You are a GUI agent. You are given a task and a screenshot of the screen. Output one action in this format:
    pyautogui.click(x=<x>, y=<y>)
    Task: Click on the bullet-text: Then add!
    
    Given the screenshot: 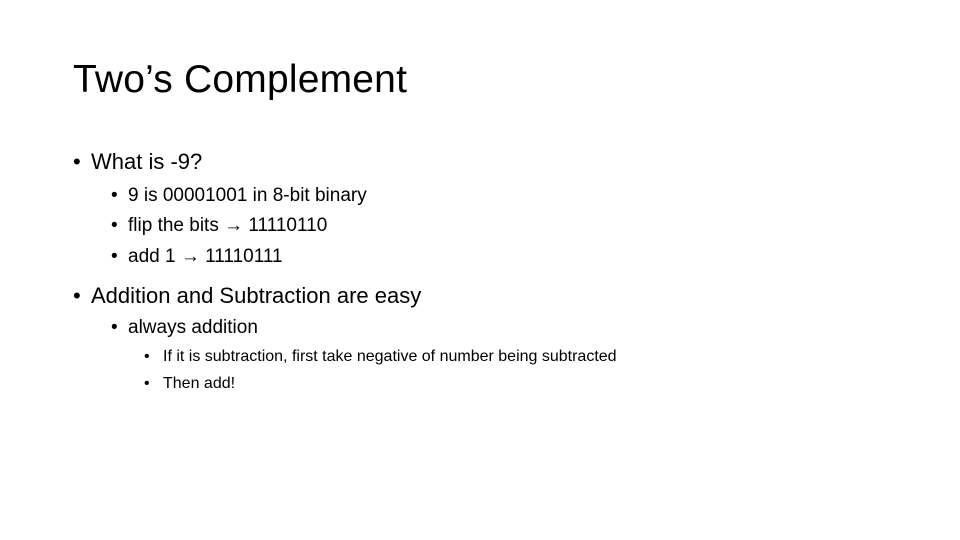 What is the action you would take?
    pyautogui.click(x=199, y=383)
    